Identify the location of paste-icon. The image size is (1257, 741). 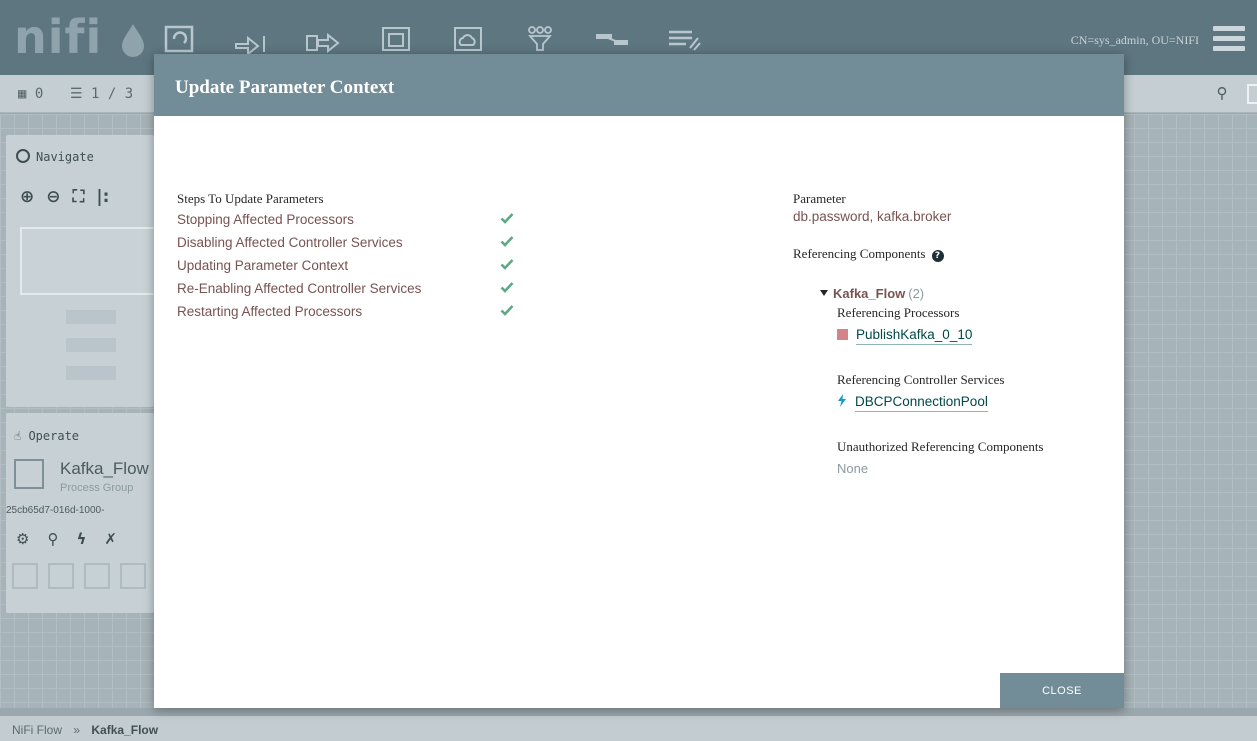
(61, 576).